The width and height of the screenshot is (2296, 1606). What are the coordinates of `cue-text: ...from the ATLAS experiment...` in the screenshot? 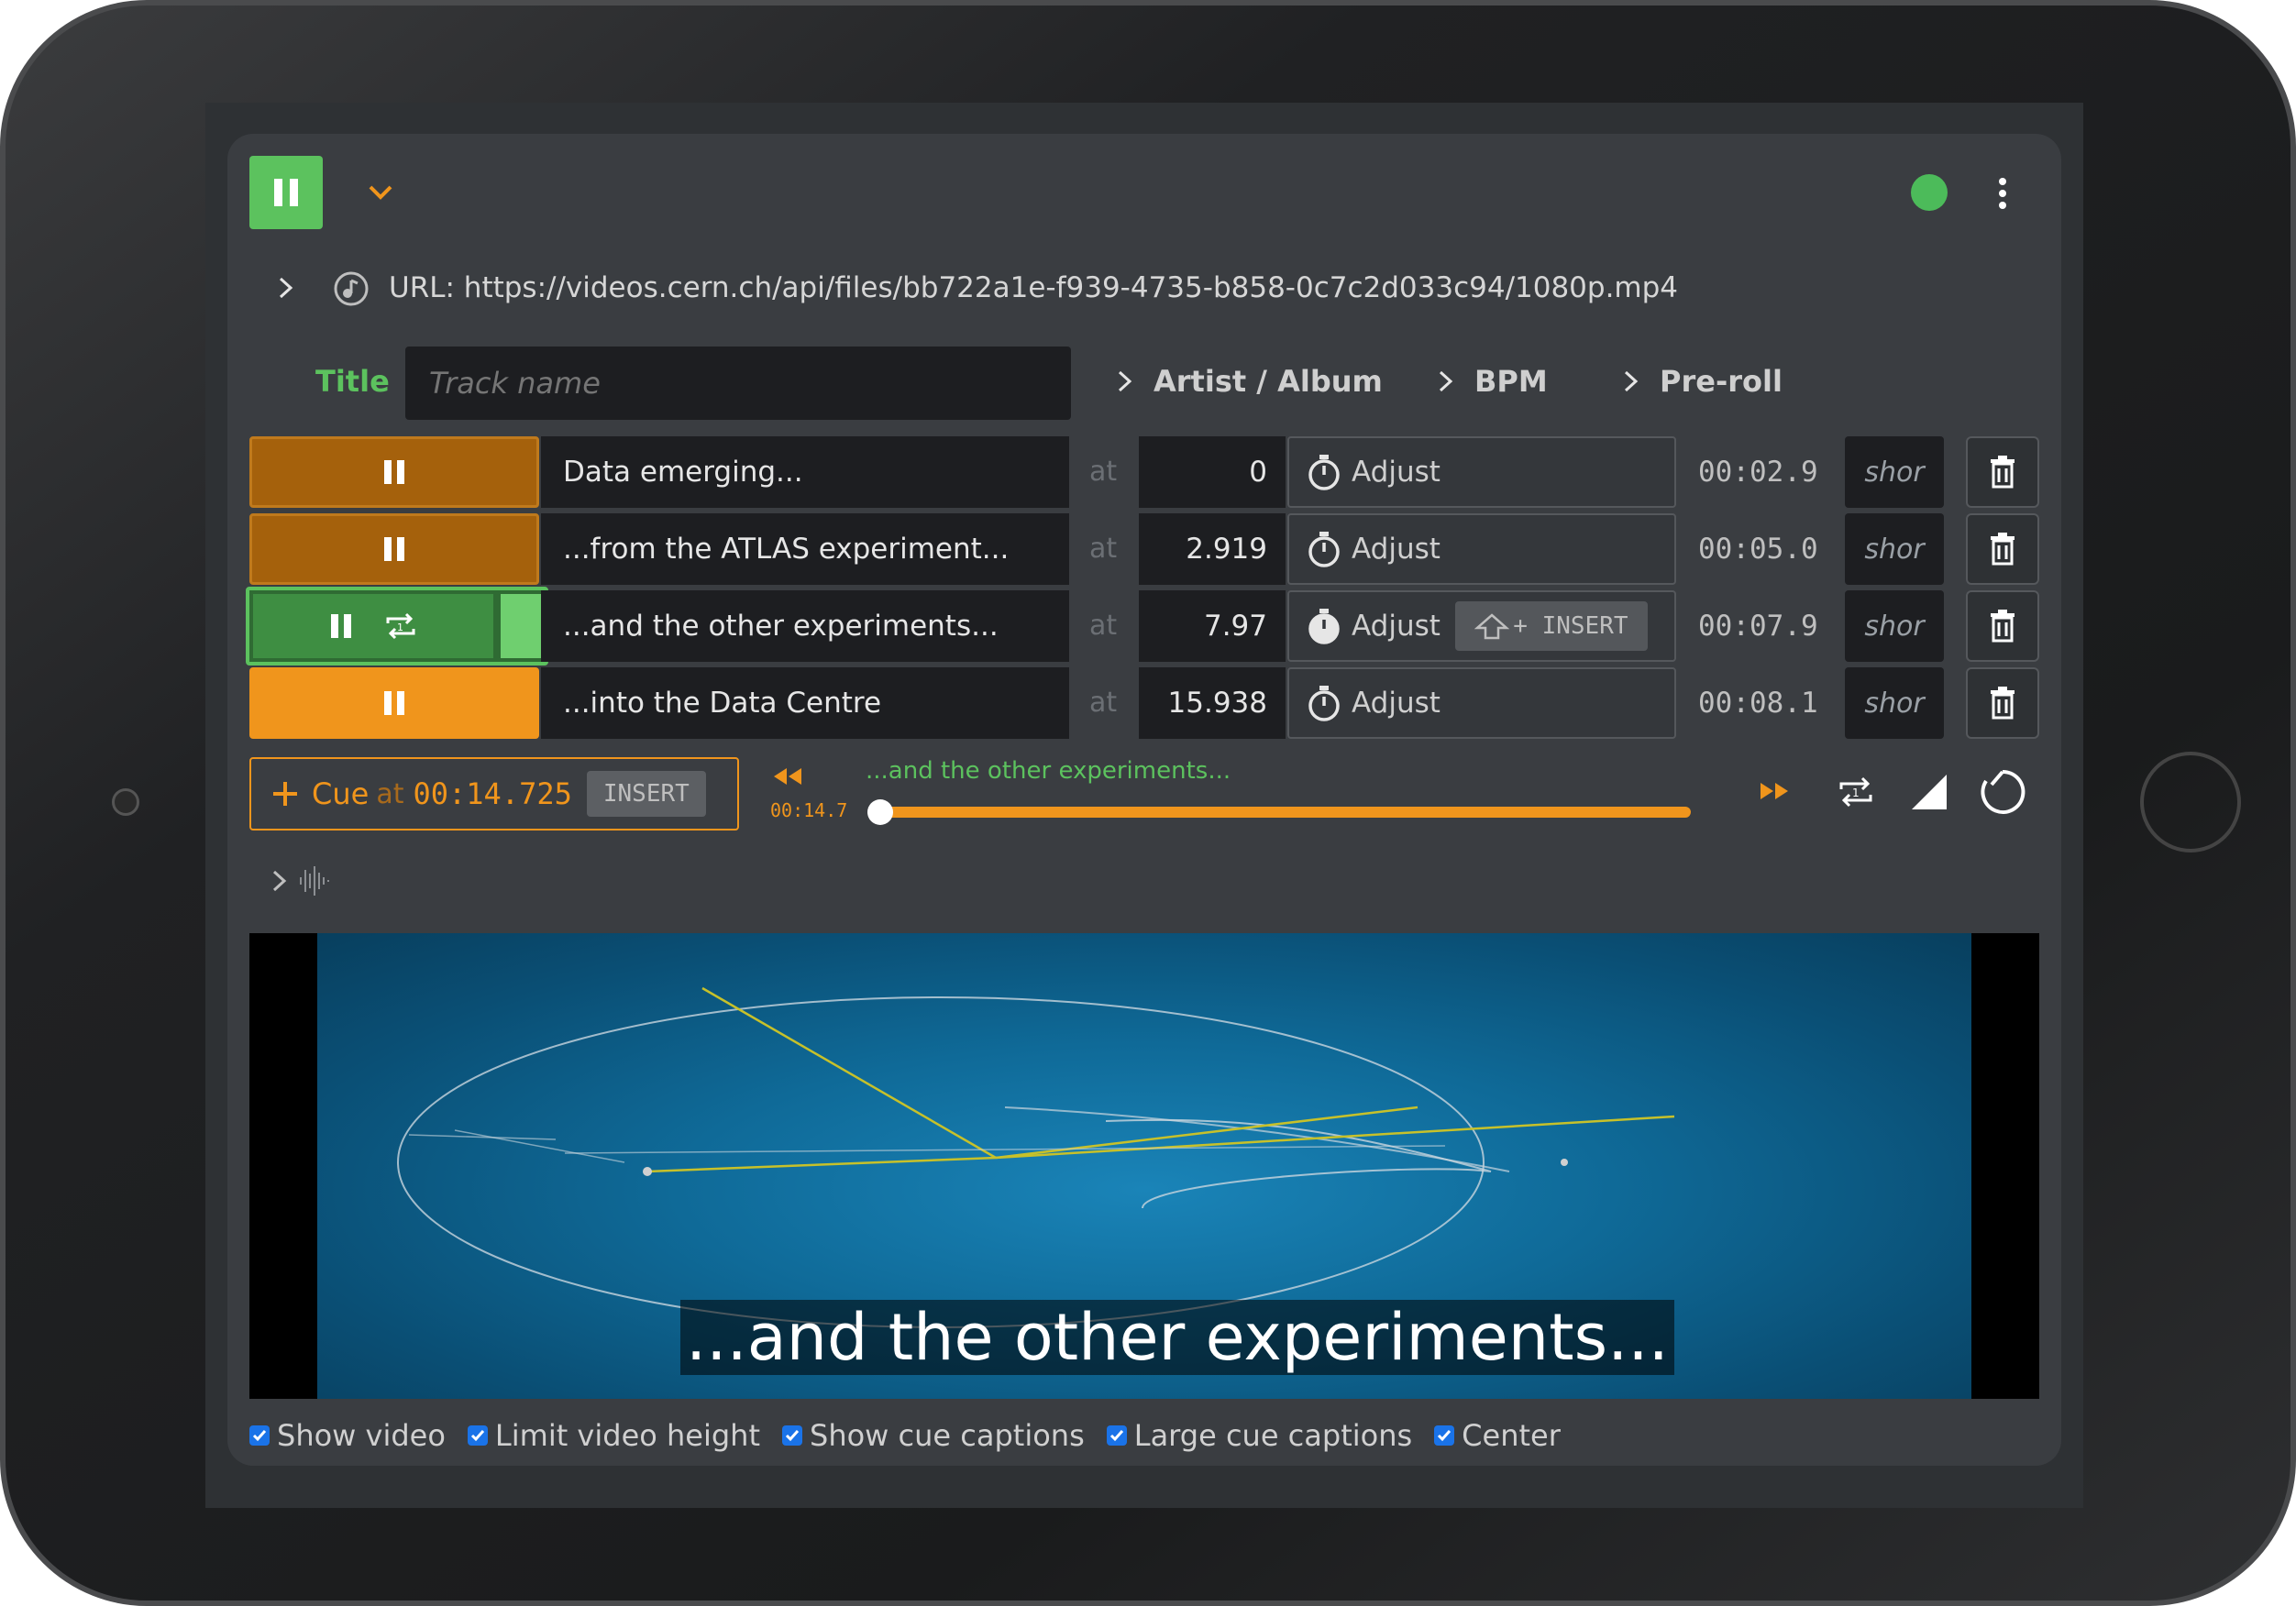 It's located at (805, 549).